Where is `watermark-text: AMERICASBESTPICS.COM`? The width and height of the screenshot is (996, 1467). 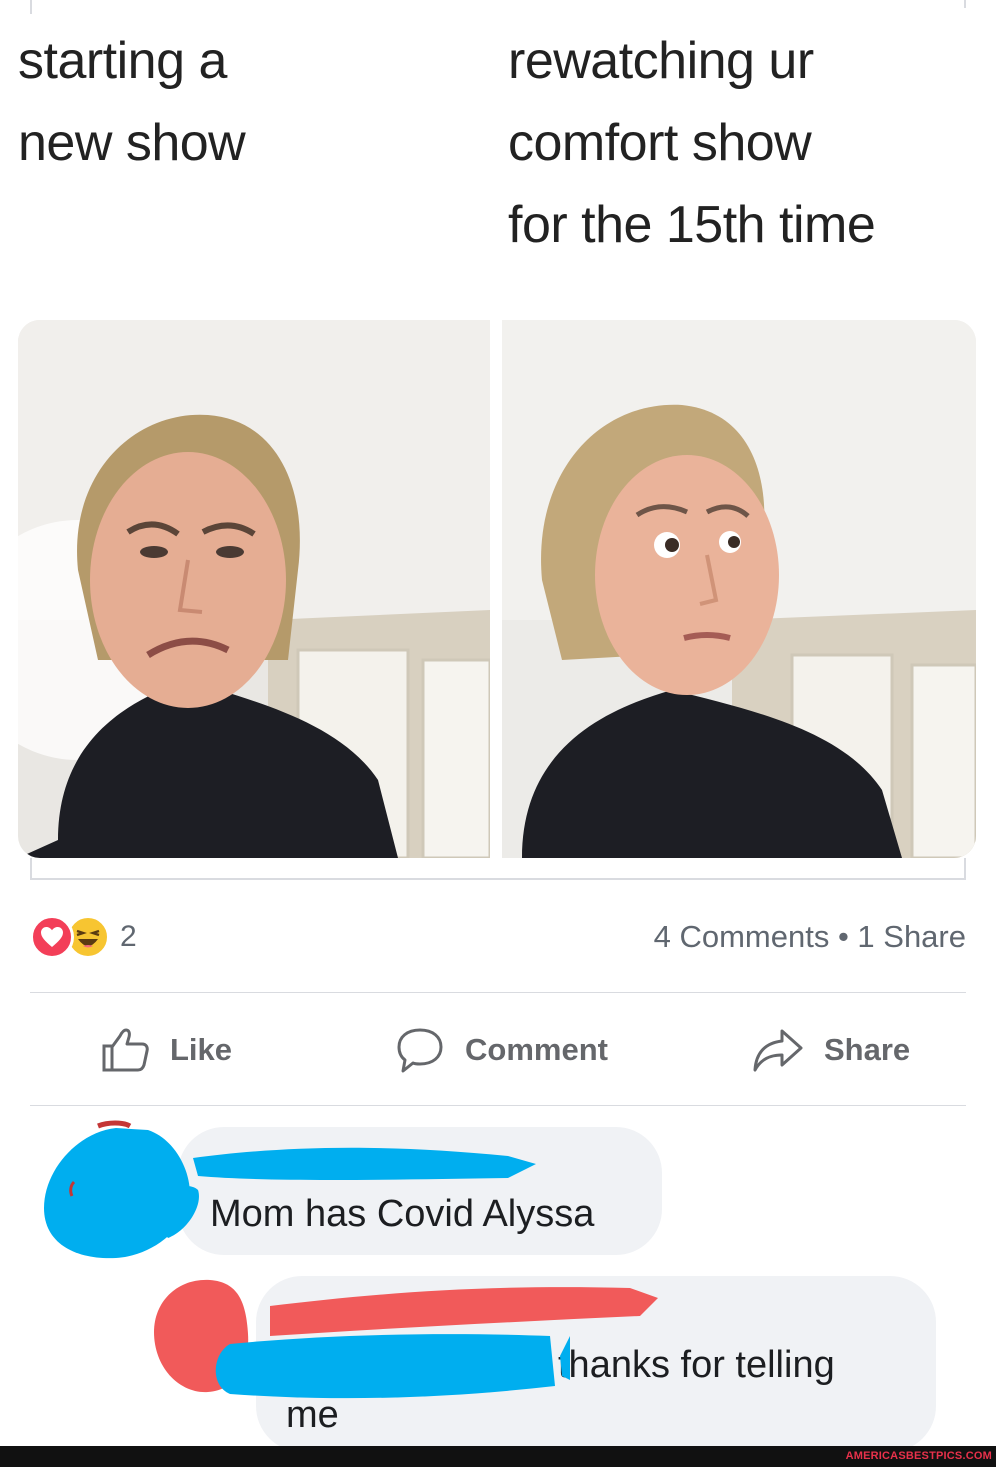
watermark-text: AMERICASBESTPICS.COM is located at coordinates (918, 1456).